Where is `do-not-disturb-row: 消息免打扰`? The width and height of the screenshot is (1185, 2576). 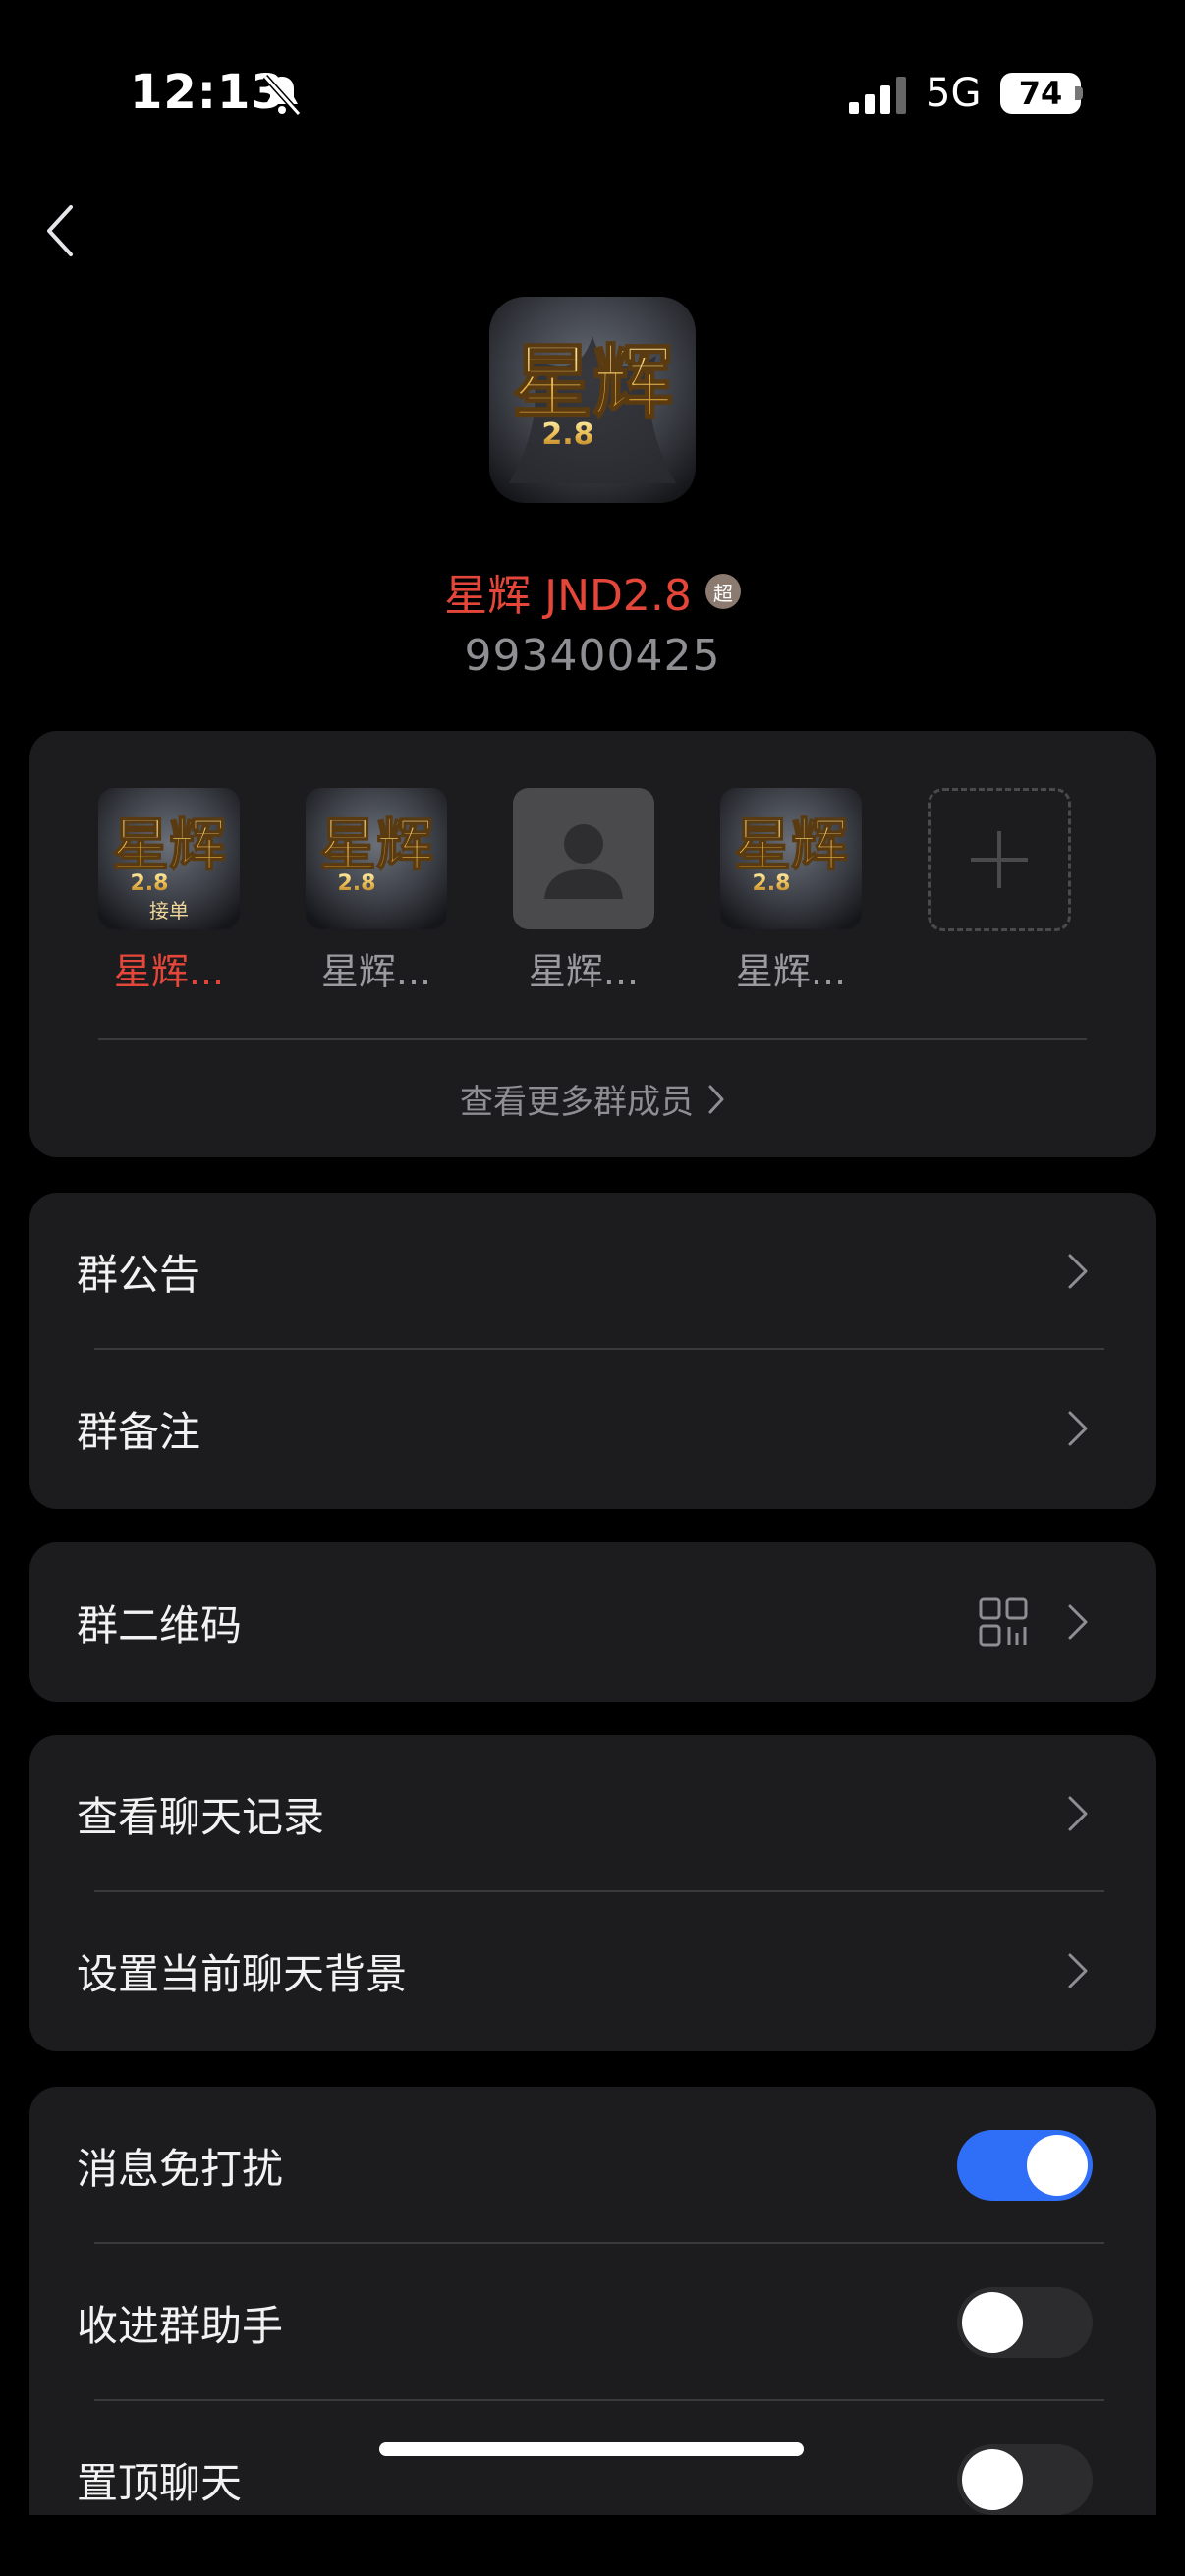
do-not-disturb-row: 消息免打扰 is located at coordinates (592, 2165).